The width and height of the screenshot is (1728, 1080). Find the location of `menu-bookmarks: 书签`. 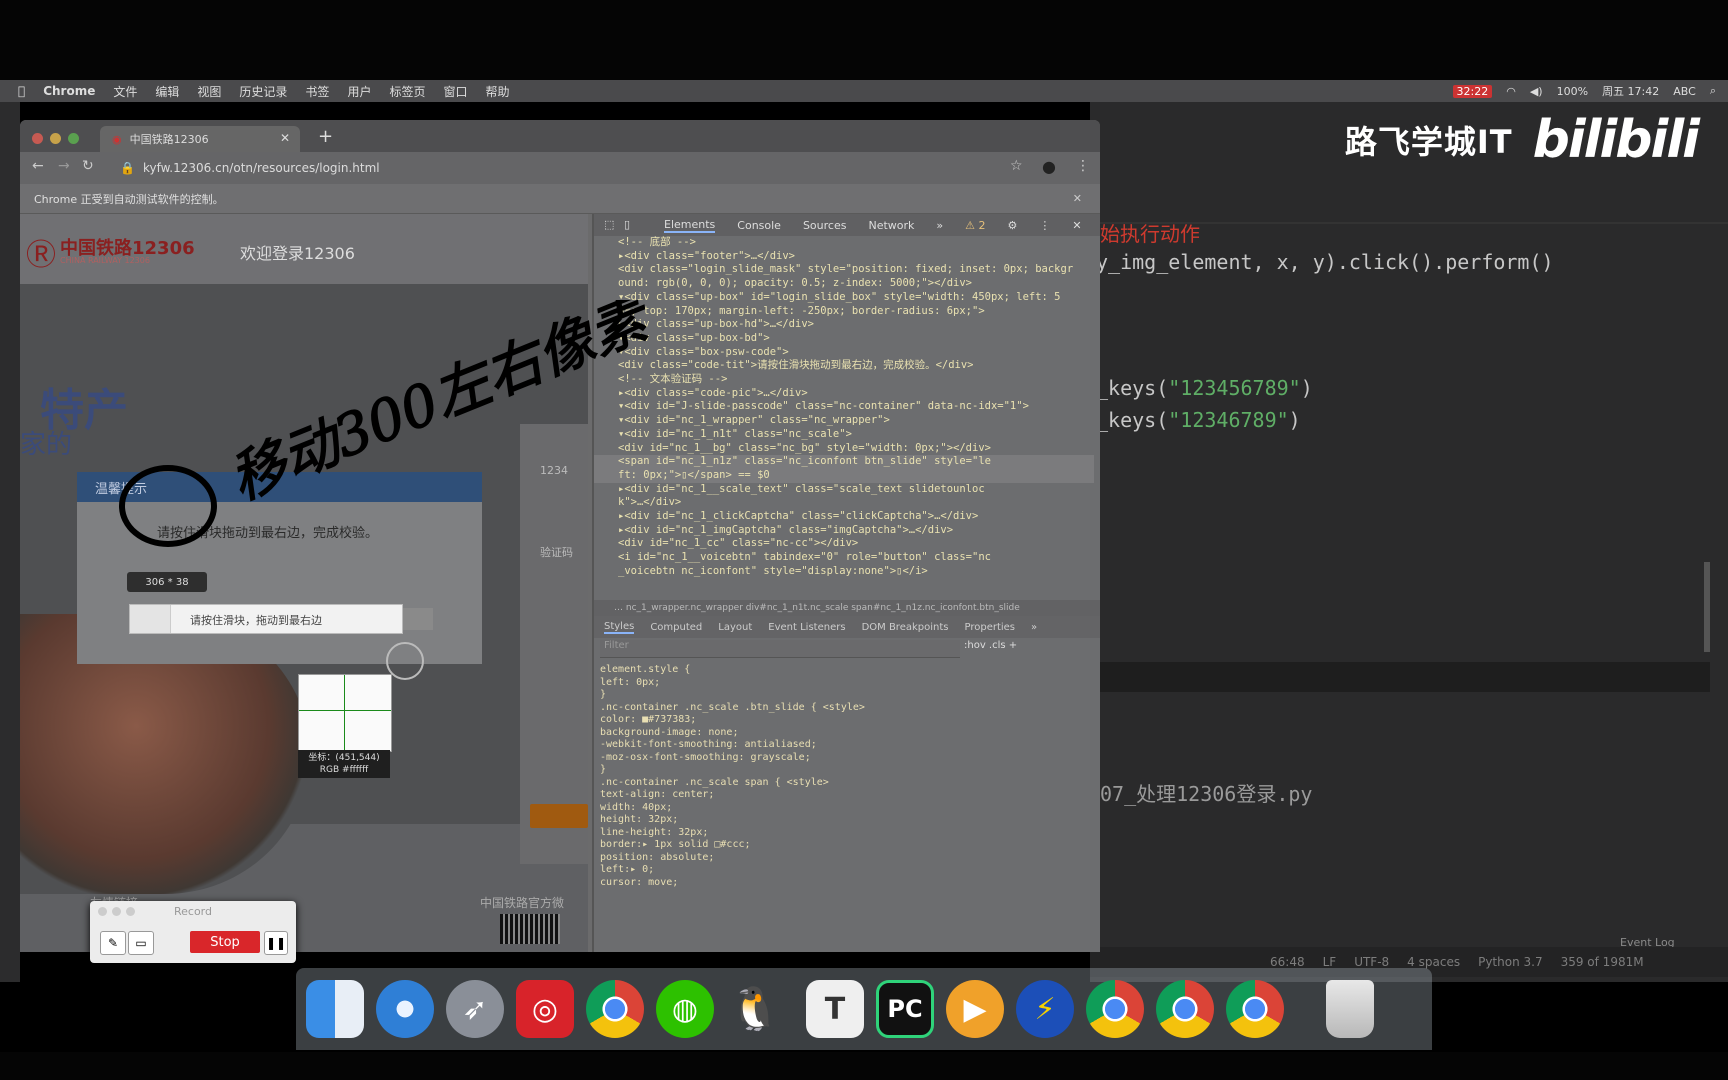

menu-bookmarks: 书签 is located at coordinates (317, 91).